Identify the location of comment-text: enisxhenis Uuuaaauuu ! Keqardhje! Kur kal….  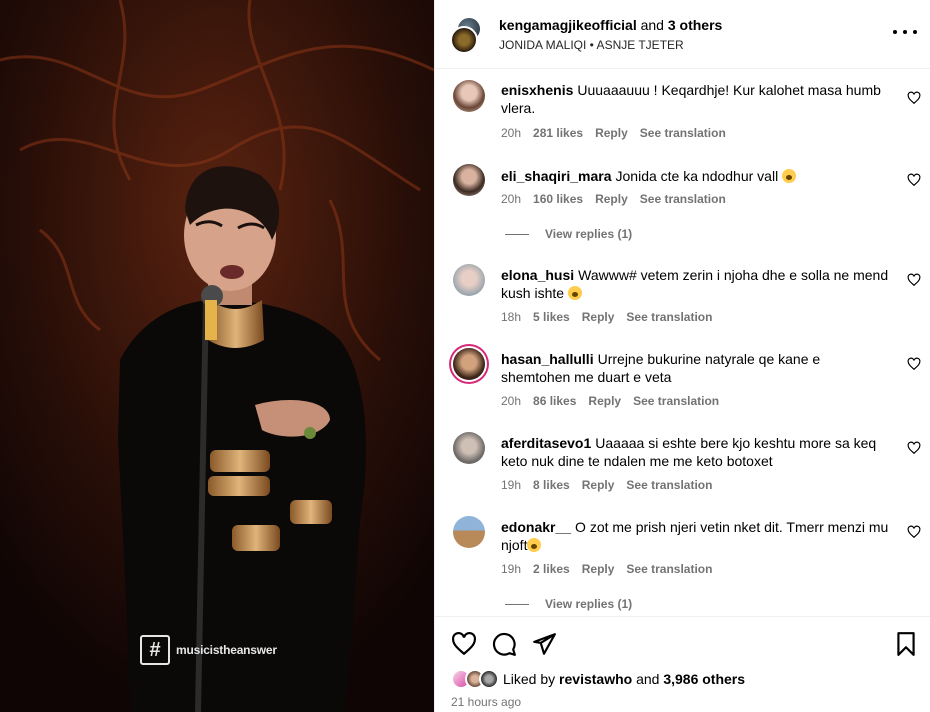
(696, 99).